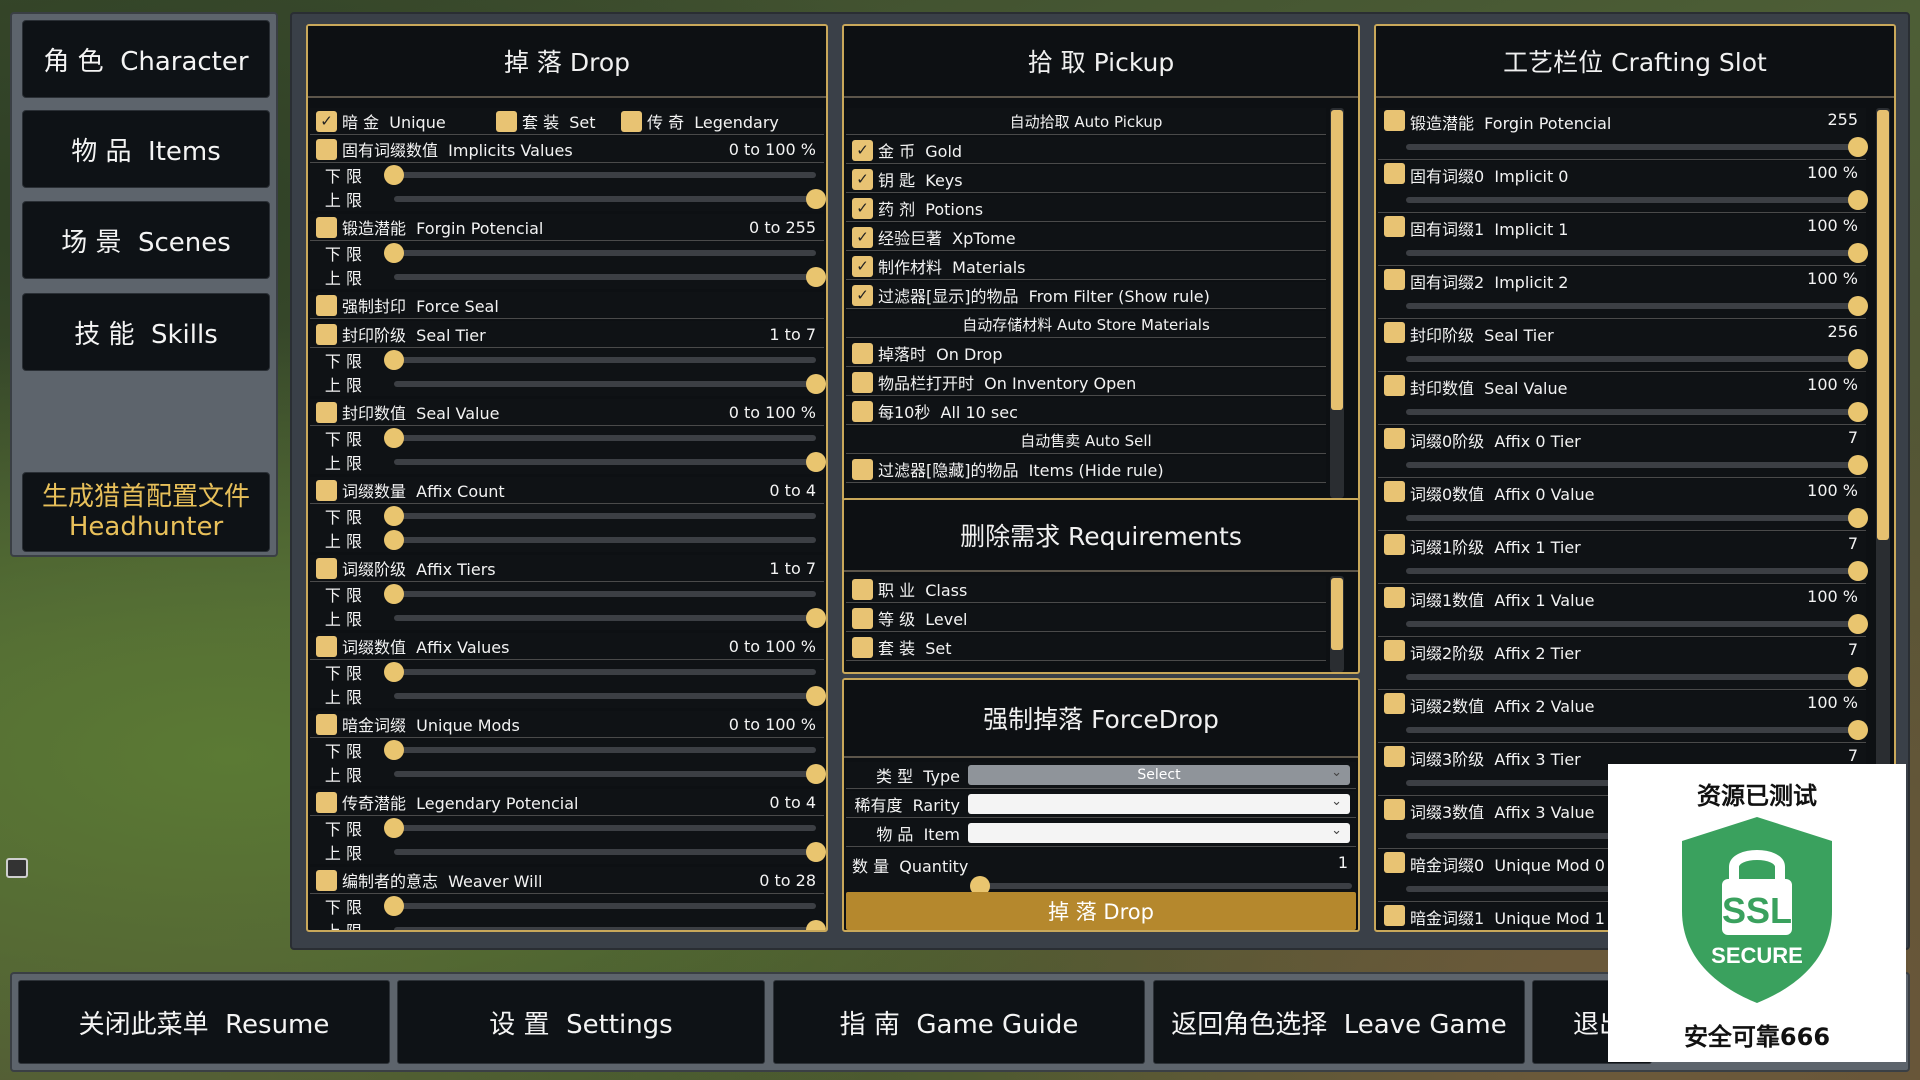 Image resolution: width=1920 pixels, height=1080 pixels. I want to click on requirements-scroll-thumb, so click(1337, 614).